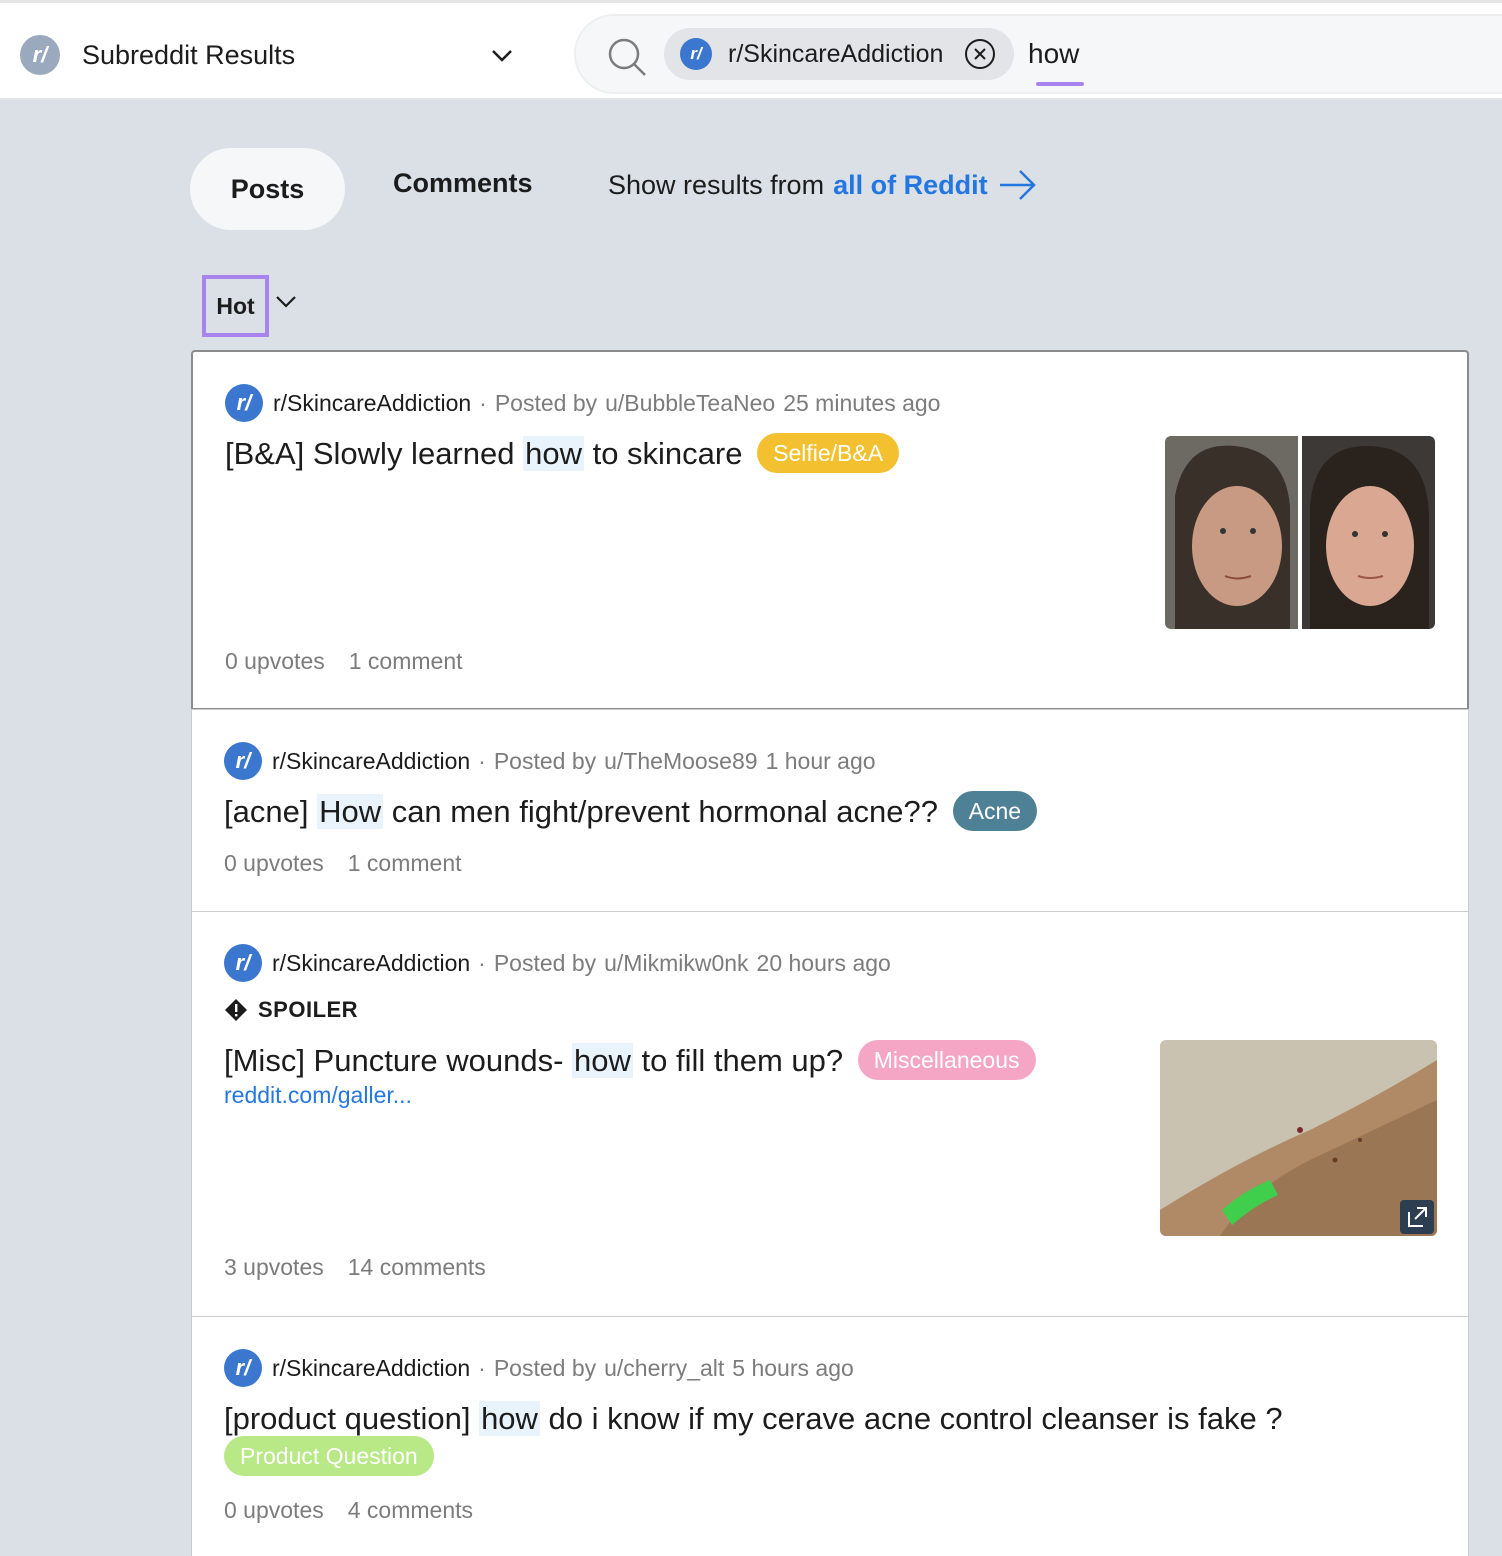 The image size is (1502, 1556). What do you see at coordinates (828, 452) in the screenshot?
I see `post-flair: Selfie/B&A` at bounding box center [828, 452].